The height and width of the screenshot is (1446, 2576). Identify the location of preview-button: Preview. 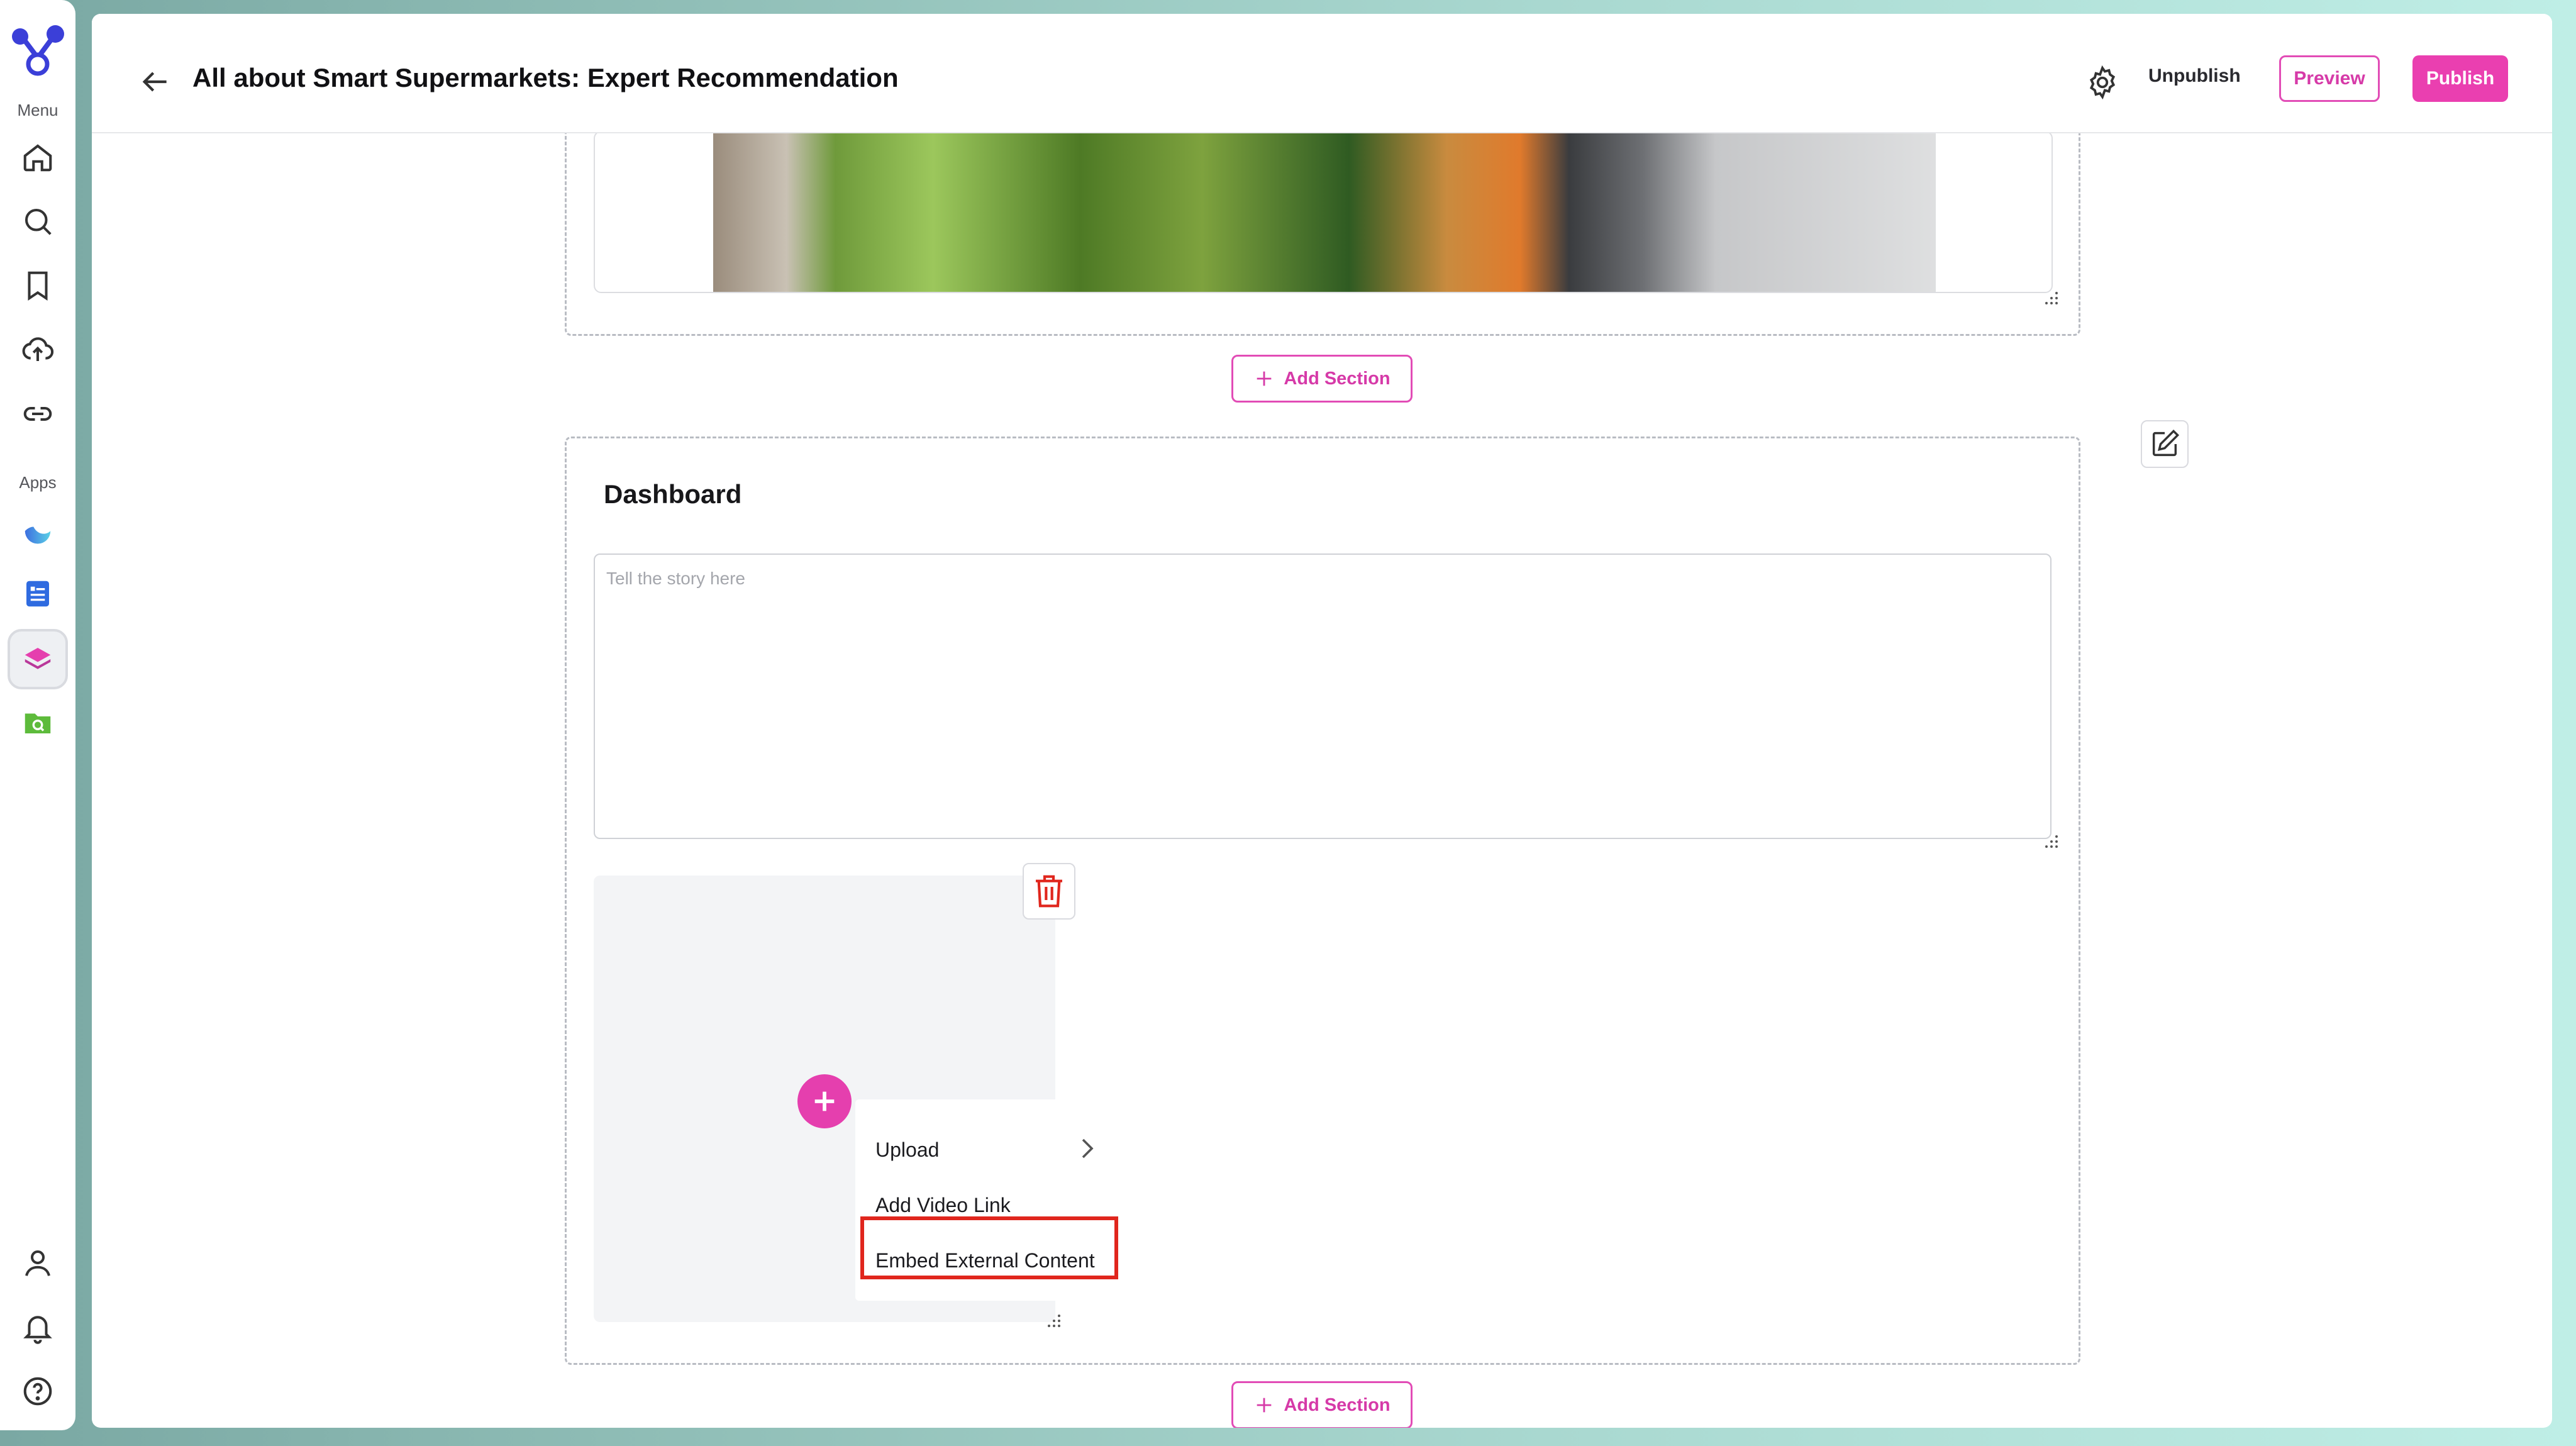
(2329, 78).